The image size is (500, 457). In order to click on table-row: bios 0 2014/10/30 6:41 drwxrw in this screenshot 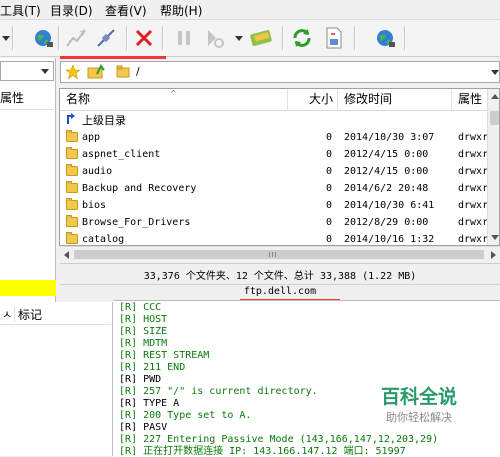, I will do `click(279, 205)`.